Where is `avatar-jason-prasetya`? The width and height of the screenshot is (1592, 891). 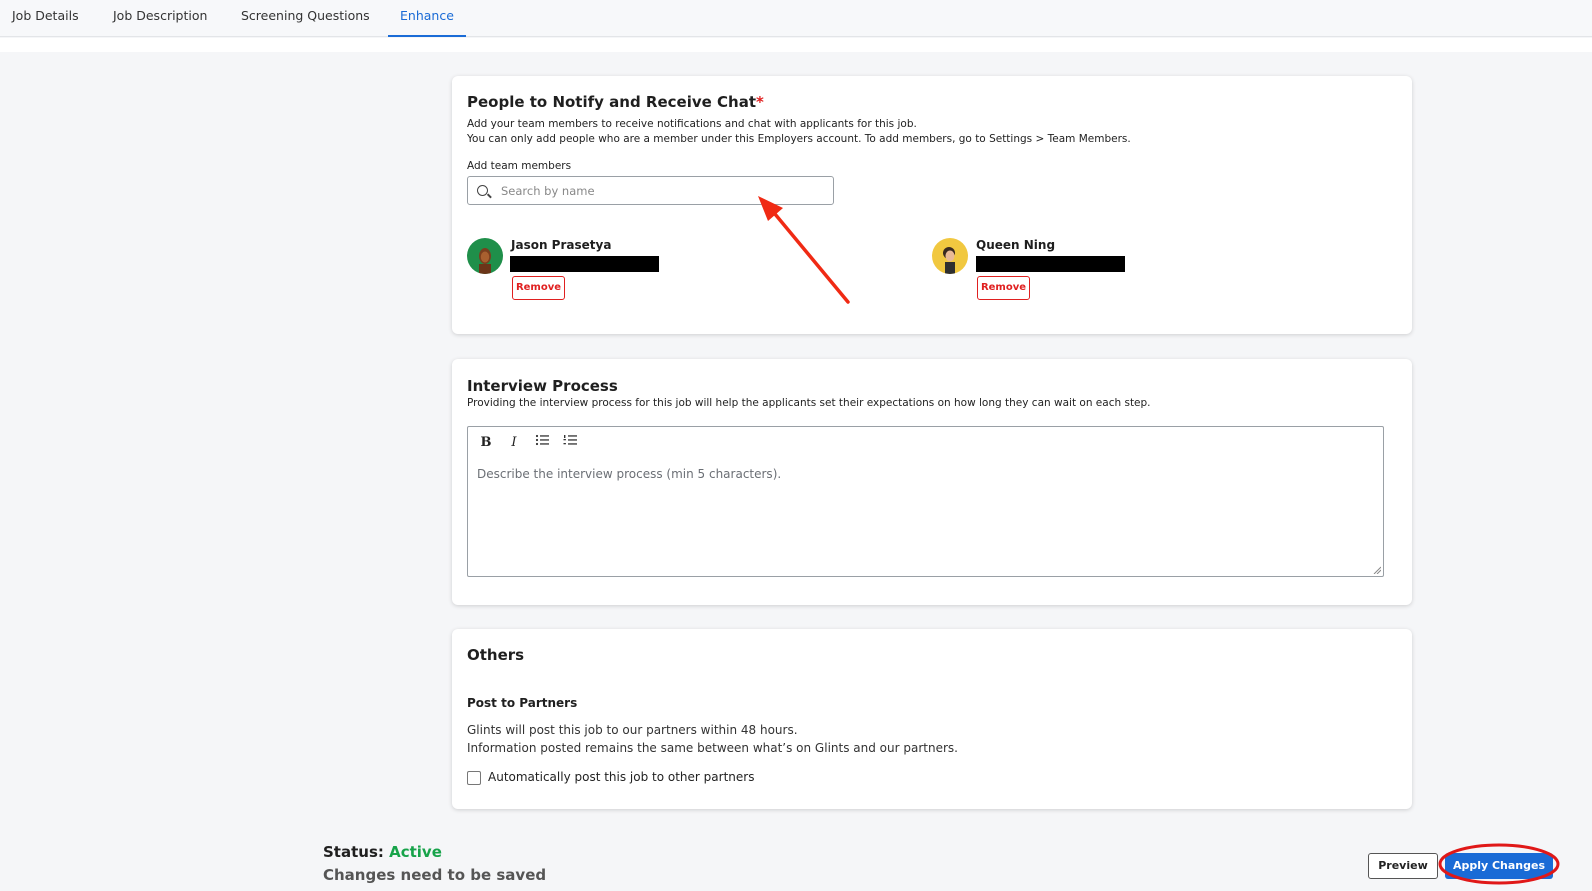
avatar-jason-prasetya is located at coordinates (485, 256).